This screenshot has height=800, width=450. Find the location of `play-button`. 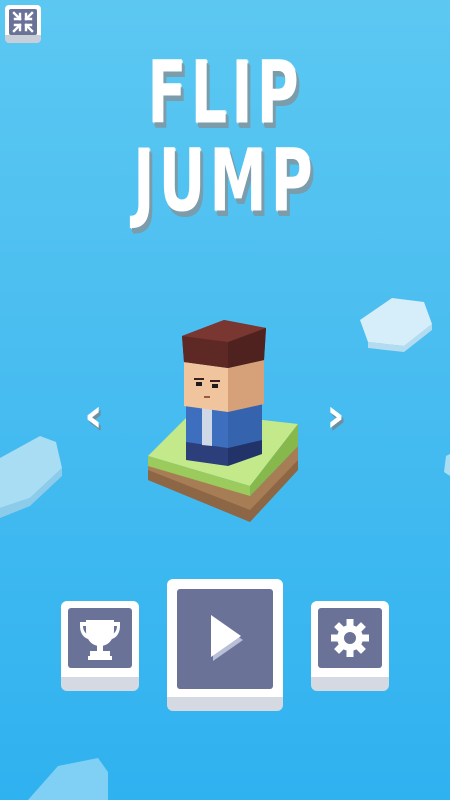

play-button is located at coordinates (225, 645).